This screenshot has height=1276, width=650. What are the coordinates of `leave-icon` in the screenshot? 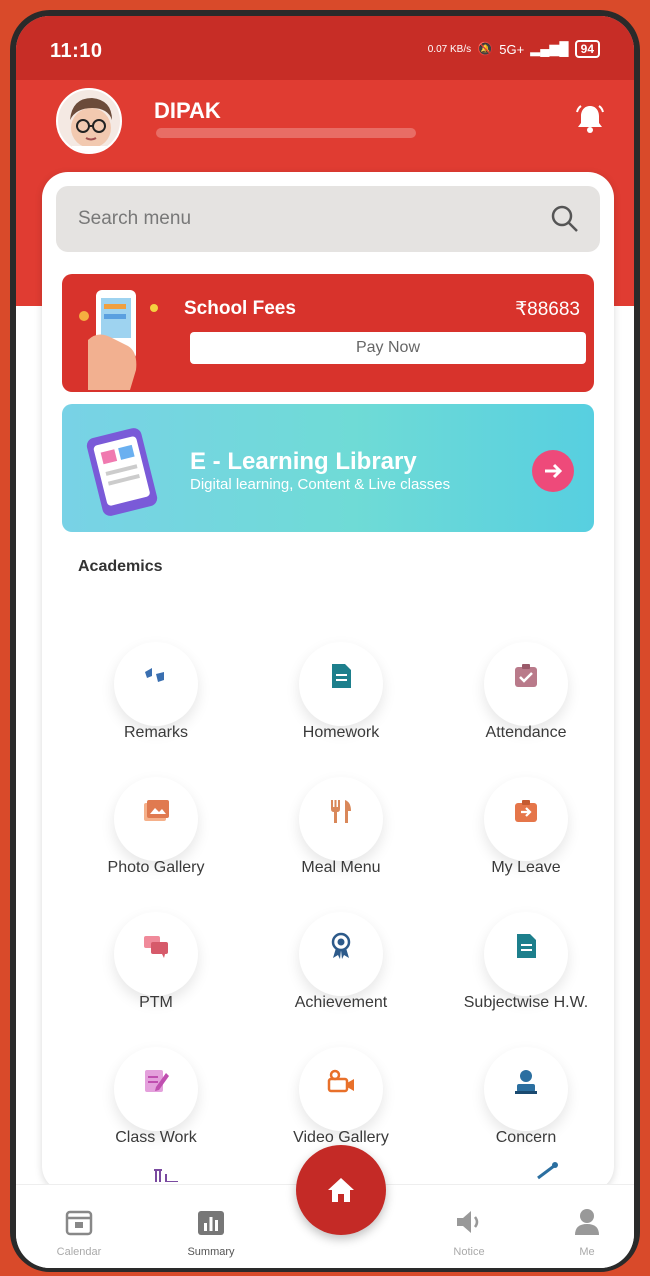 It's located at (526, 811).